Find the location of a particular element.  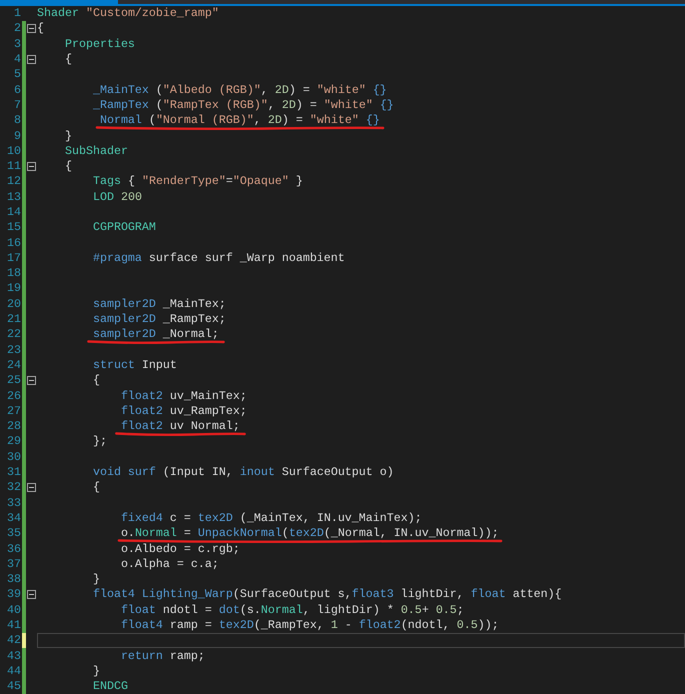

line-number: 23 is located at coordinates (13, 350).